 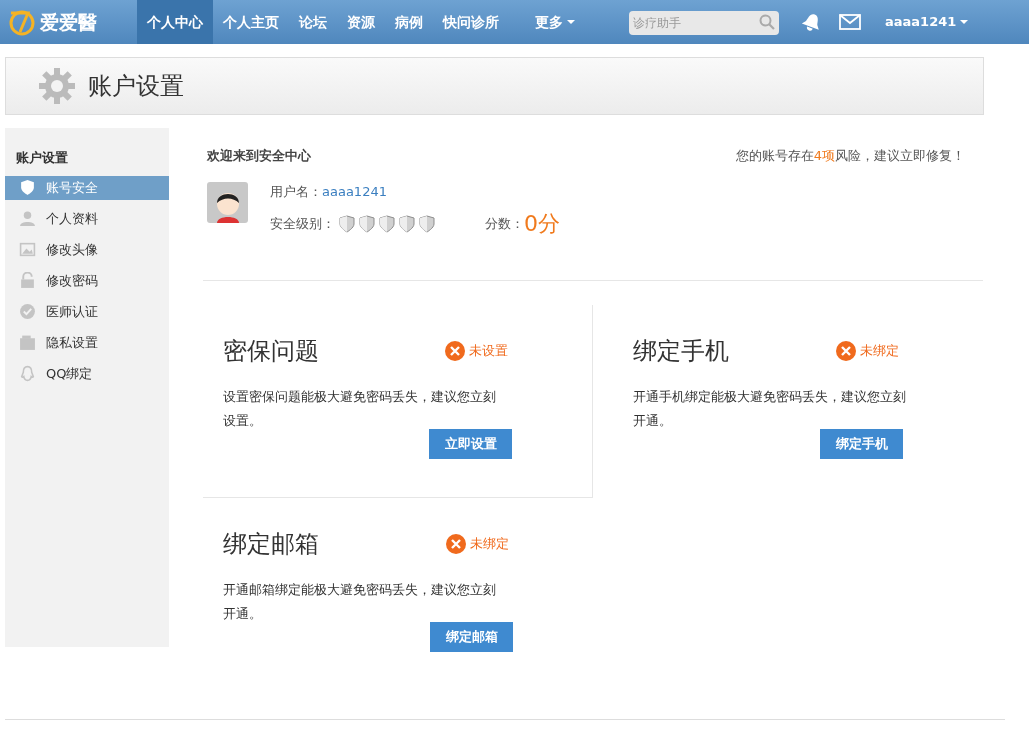 What do you see at coordinates (27, 311) in the screenshot?
I see `check-circle-icon` at bounding box center [27, 311].